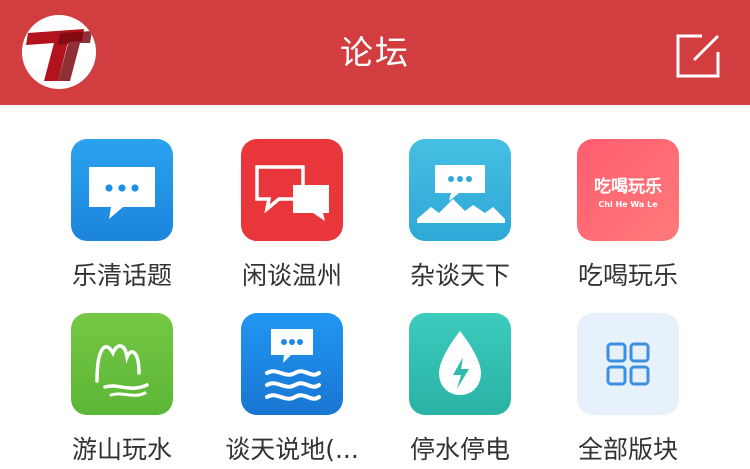 The image size is (750, 469). Describe the element at coordinates (121, 449) in the screenshot. I see `forum-label: 游山玩水` at that location.